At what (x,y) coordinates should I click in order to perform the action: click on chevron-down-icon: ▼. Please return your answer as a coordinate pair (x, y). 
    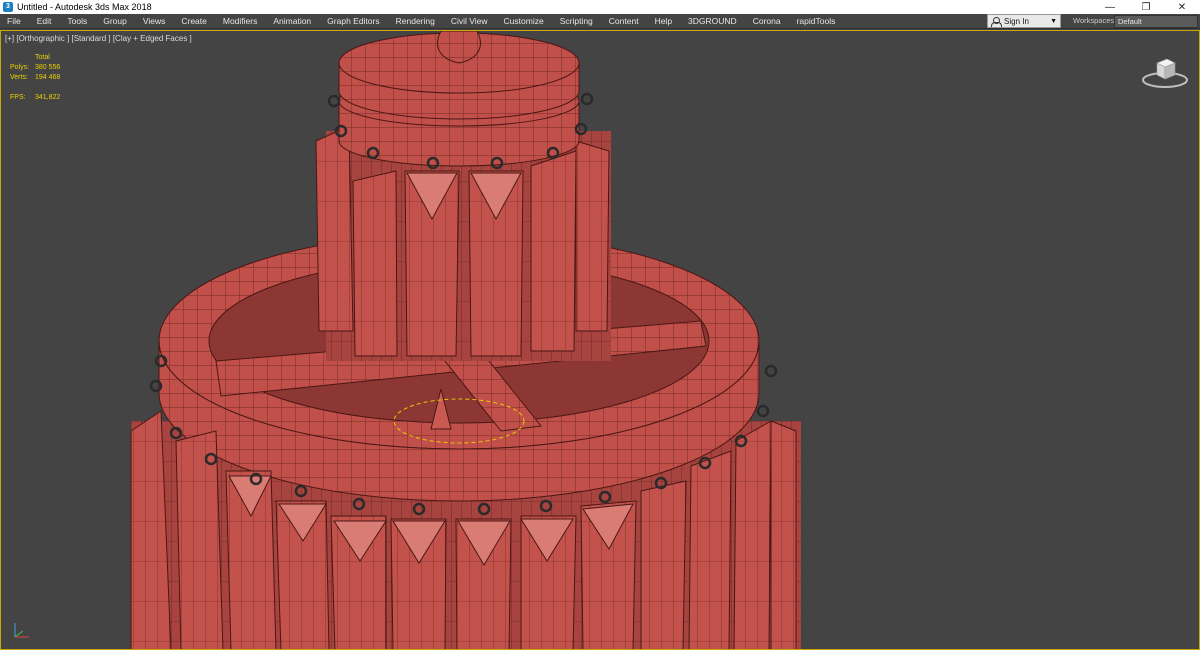
    Looking at the image, I should click on (1053, 21).